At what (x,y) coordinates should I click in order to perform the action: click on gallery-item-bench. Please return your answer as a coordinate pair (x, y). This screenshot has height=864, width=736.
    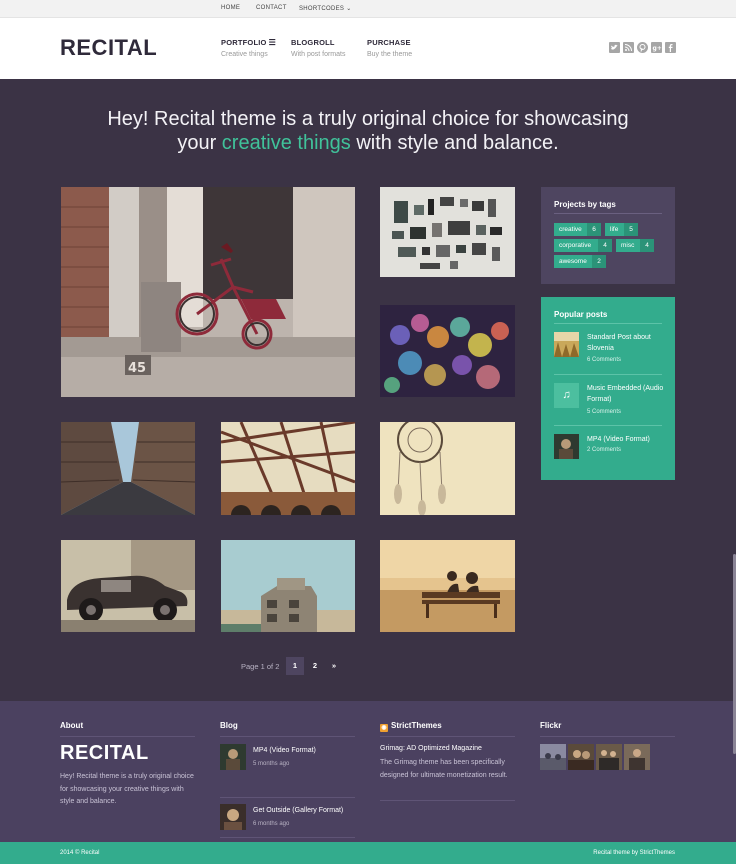
    Looking at the image, I should click on (447, 586).